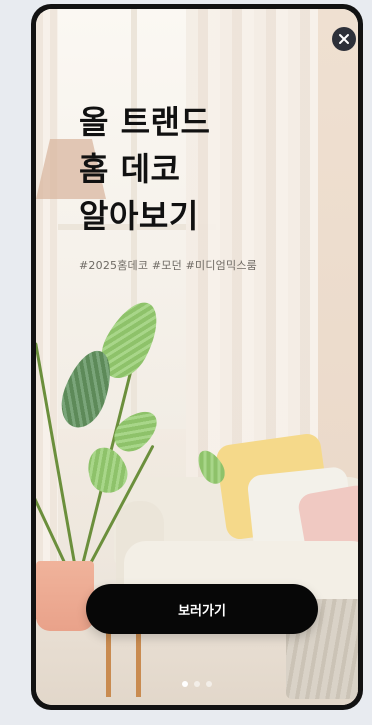 Image resolution: width=372 pixels, height=725 pixels. I want to click on pagination-dot-active, so click(185, 684).